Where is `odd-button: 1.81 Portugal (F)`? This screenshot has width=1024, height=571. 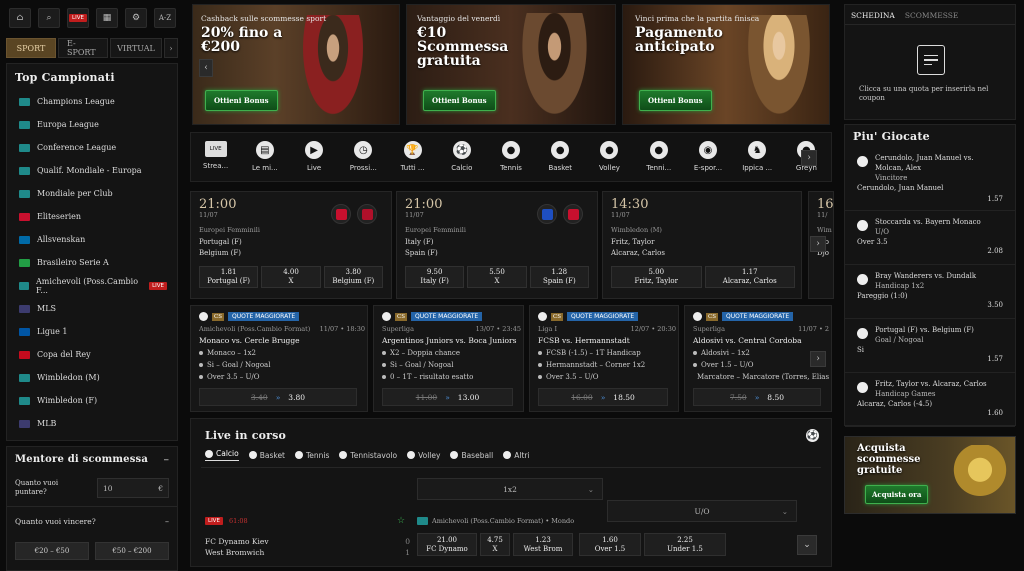 odd-button: 1.81 Portugal (F) is located at coordinates (229, 277).